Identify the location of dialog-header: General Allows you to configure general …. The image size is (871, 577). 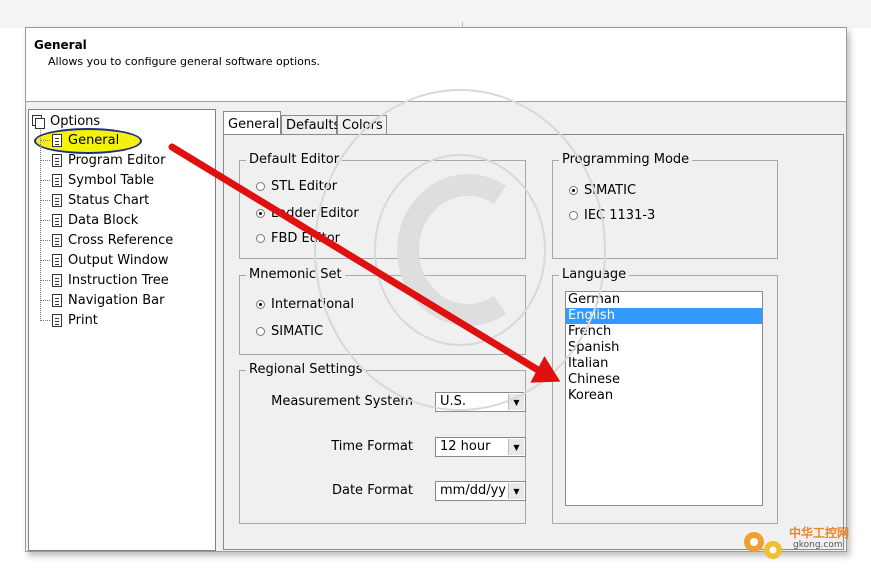
(436, 65).